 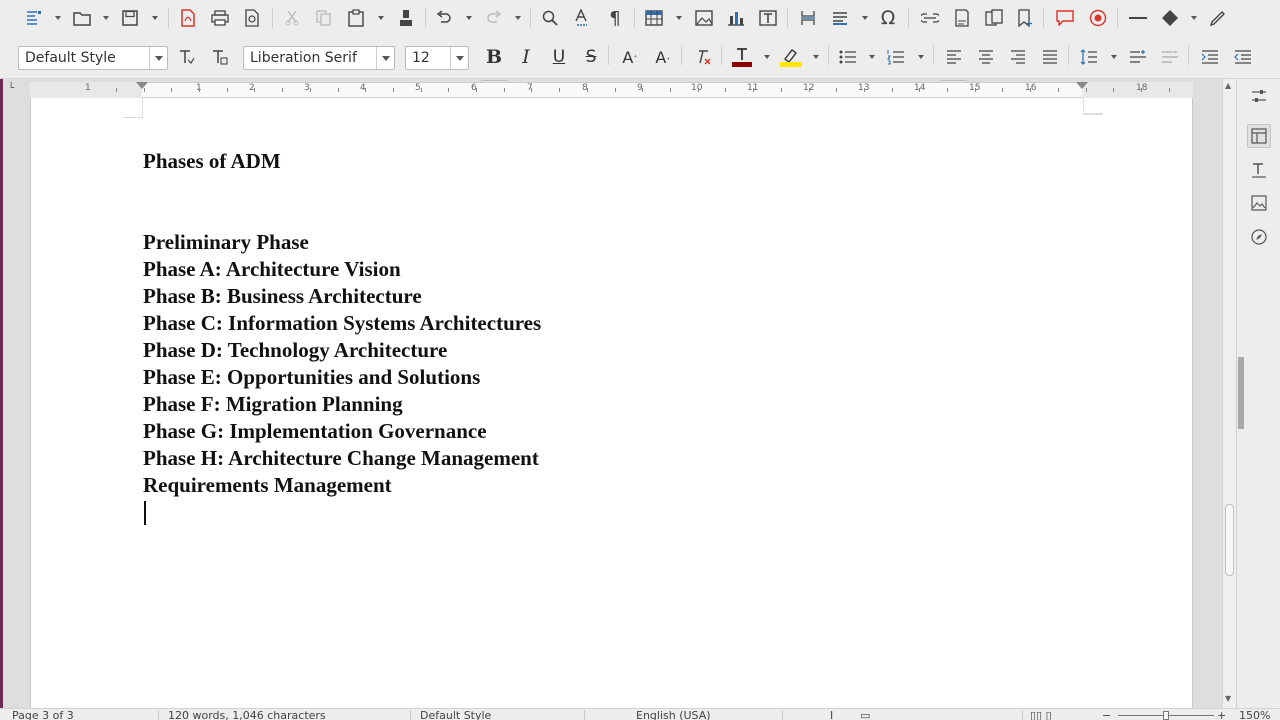 I want to click on align-center-icon, so click(x=986, y=57).